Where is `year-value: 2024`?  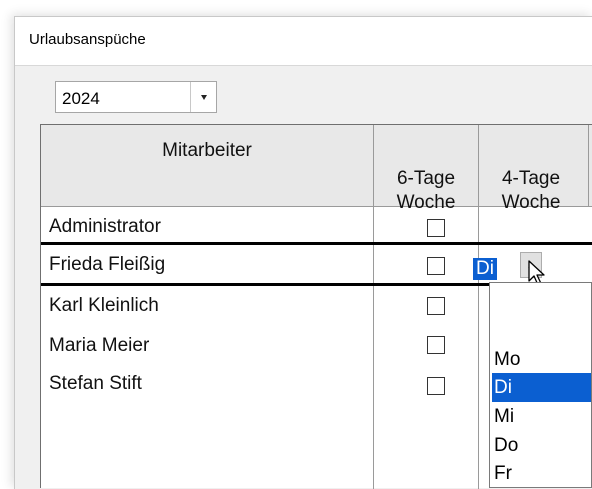 year-value: 2024 is located at coordinates (81, 98).